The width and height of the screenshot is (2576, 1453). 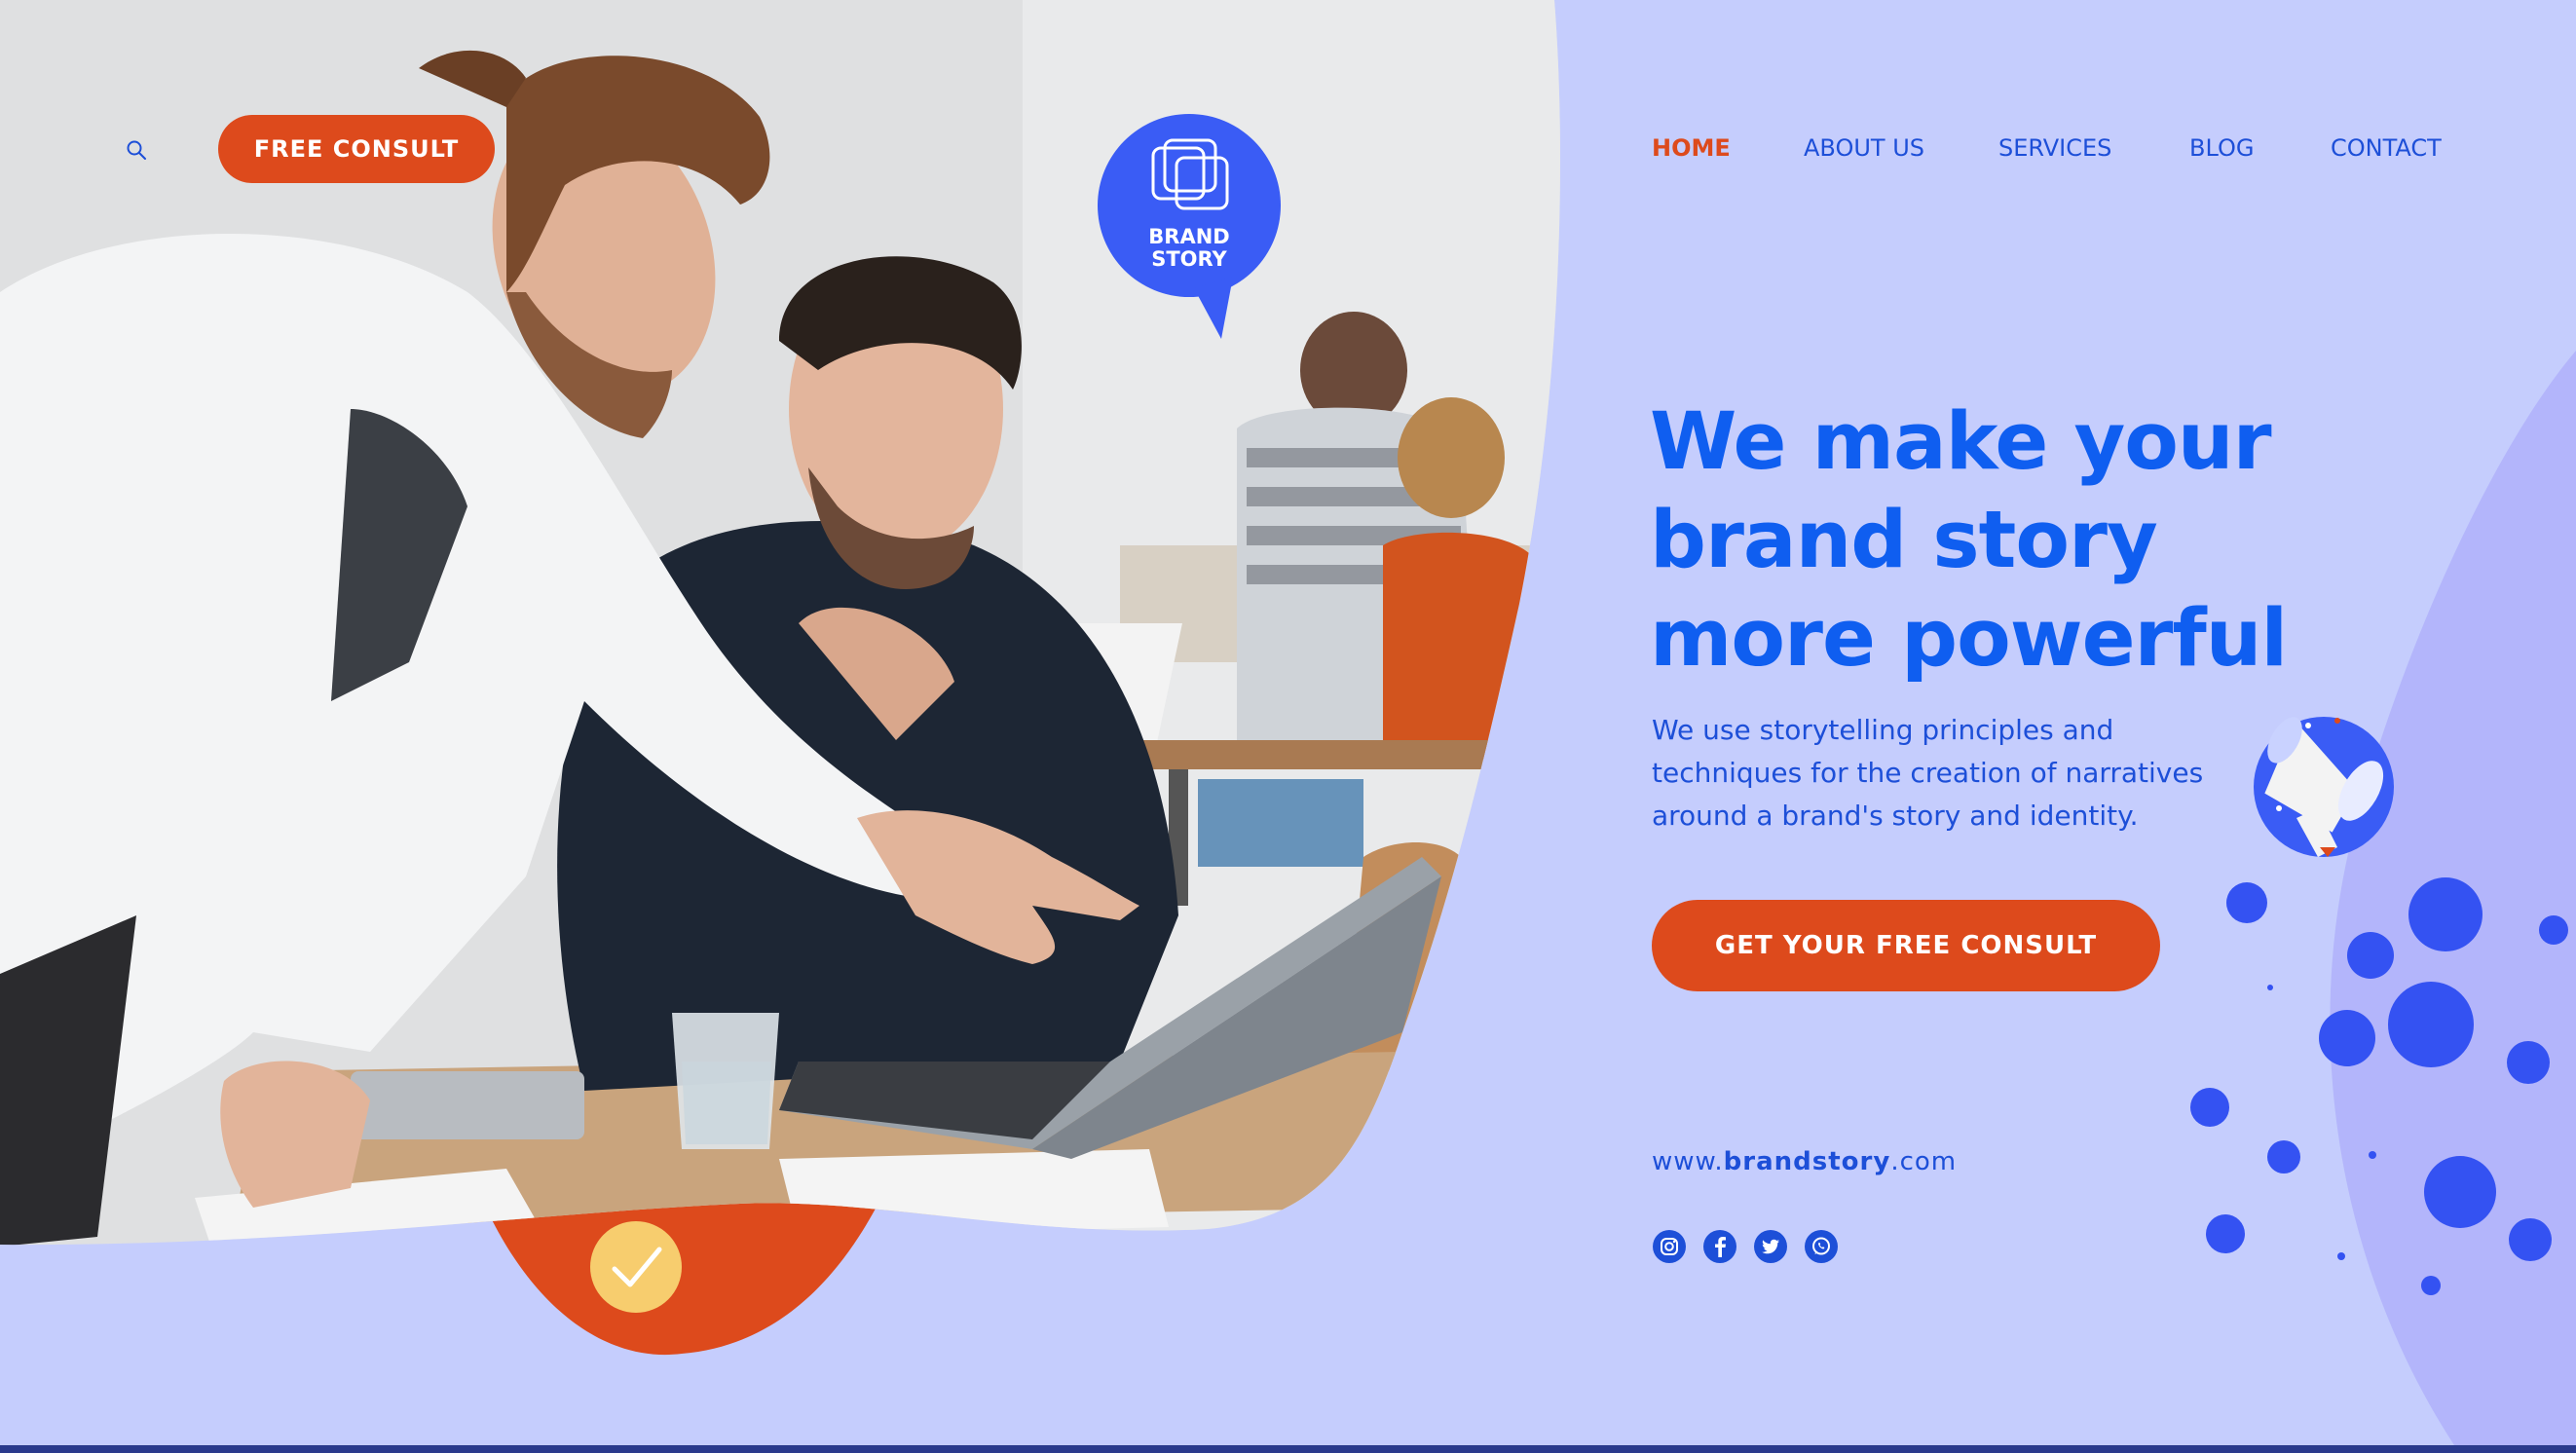 What do you see at coordinates (356, 149) in the screenshot?
I see `free-consult-button: FREE CONSULT` at bounding box center [356, 149].